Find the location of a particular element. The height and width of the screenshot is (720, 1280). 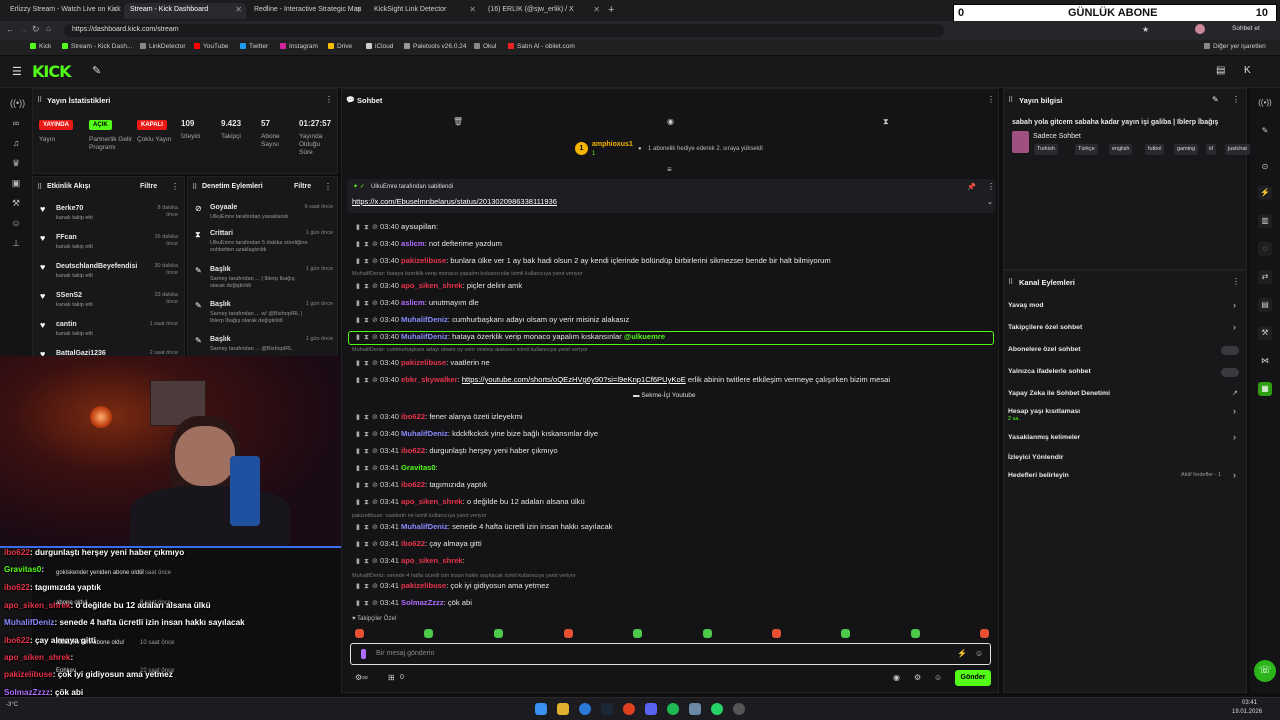

whatsapp-icon is located at coordinates (717, 709).